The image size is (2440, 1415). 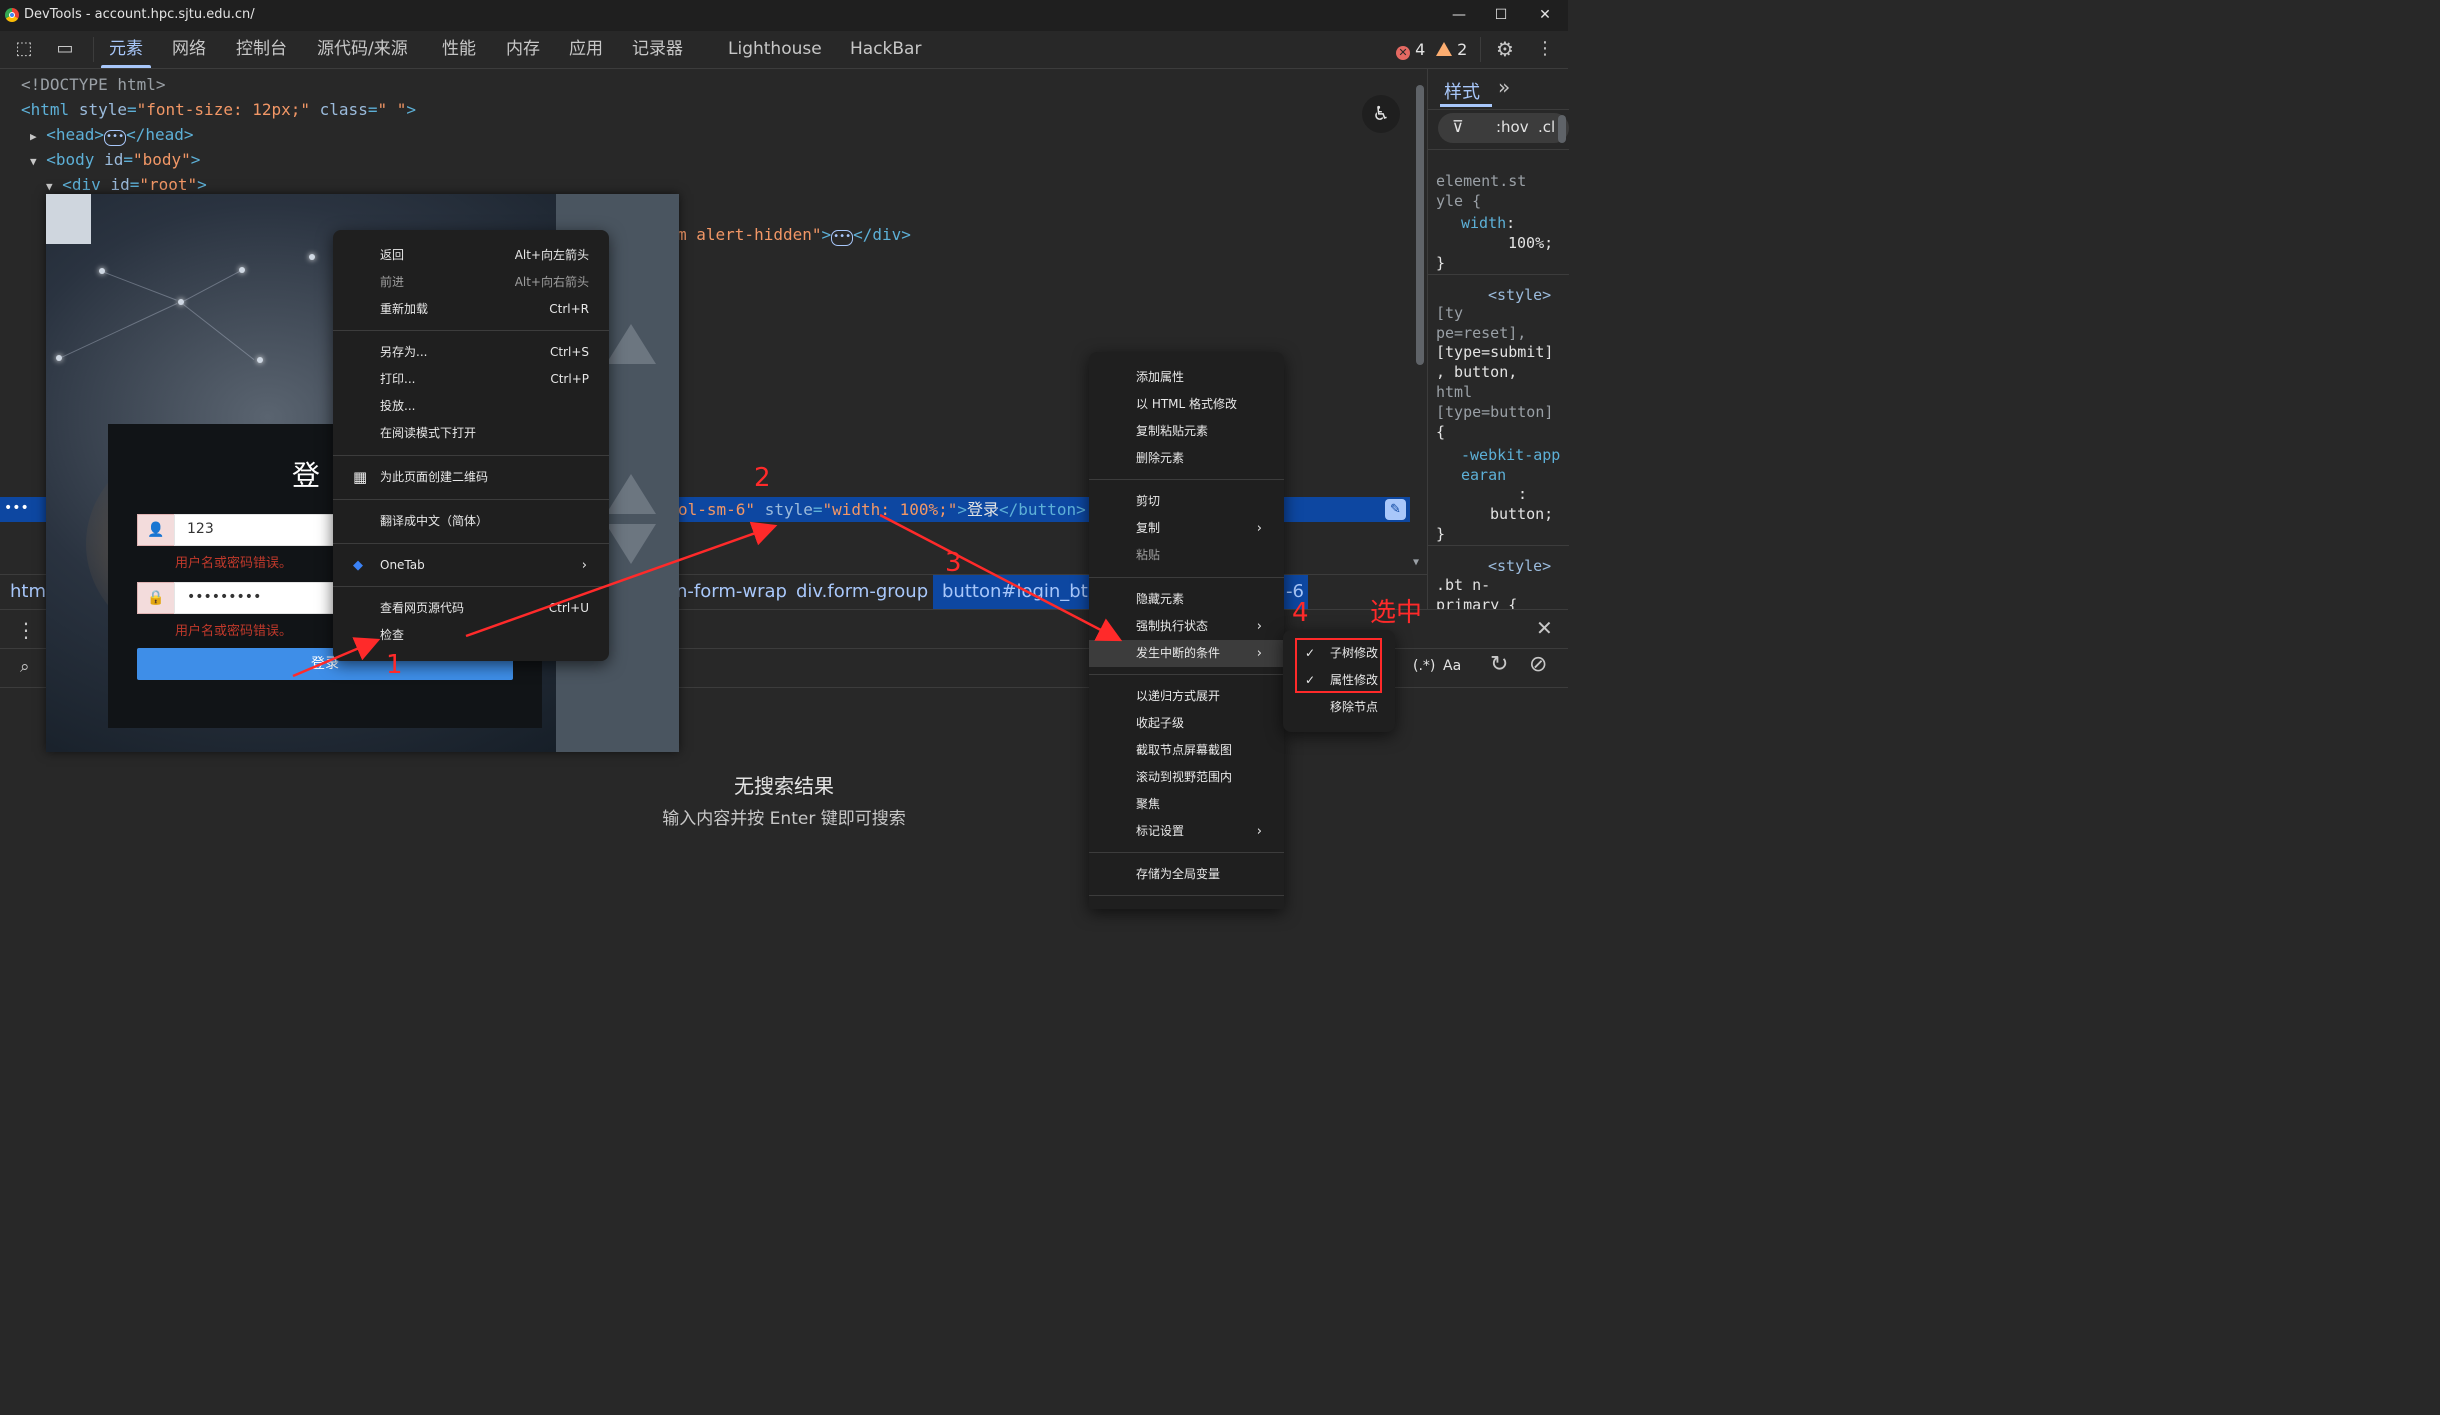 I want to click on annotation-step-1: 1, so click(x=394, y=665).